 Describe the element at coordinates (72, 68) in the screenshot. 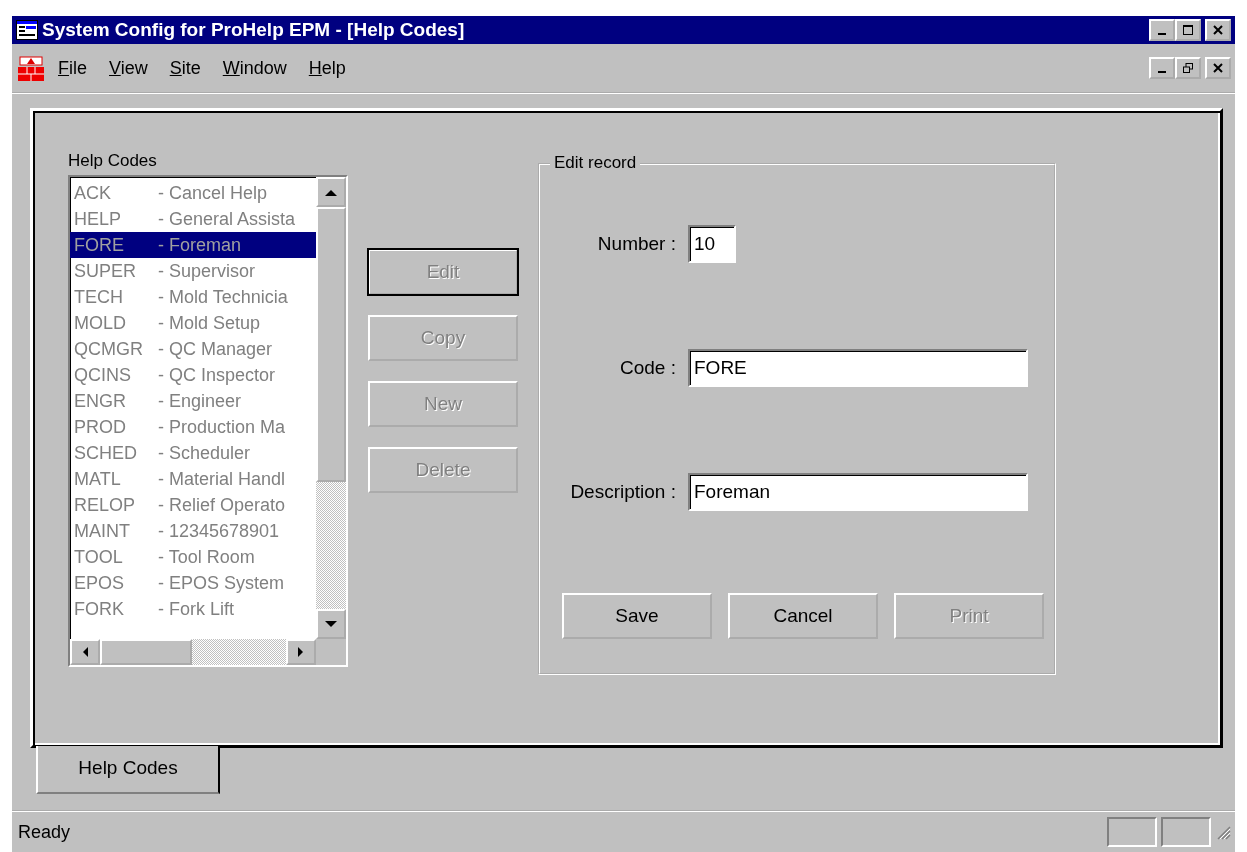

I see `menu-item: File` at that location.